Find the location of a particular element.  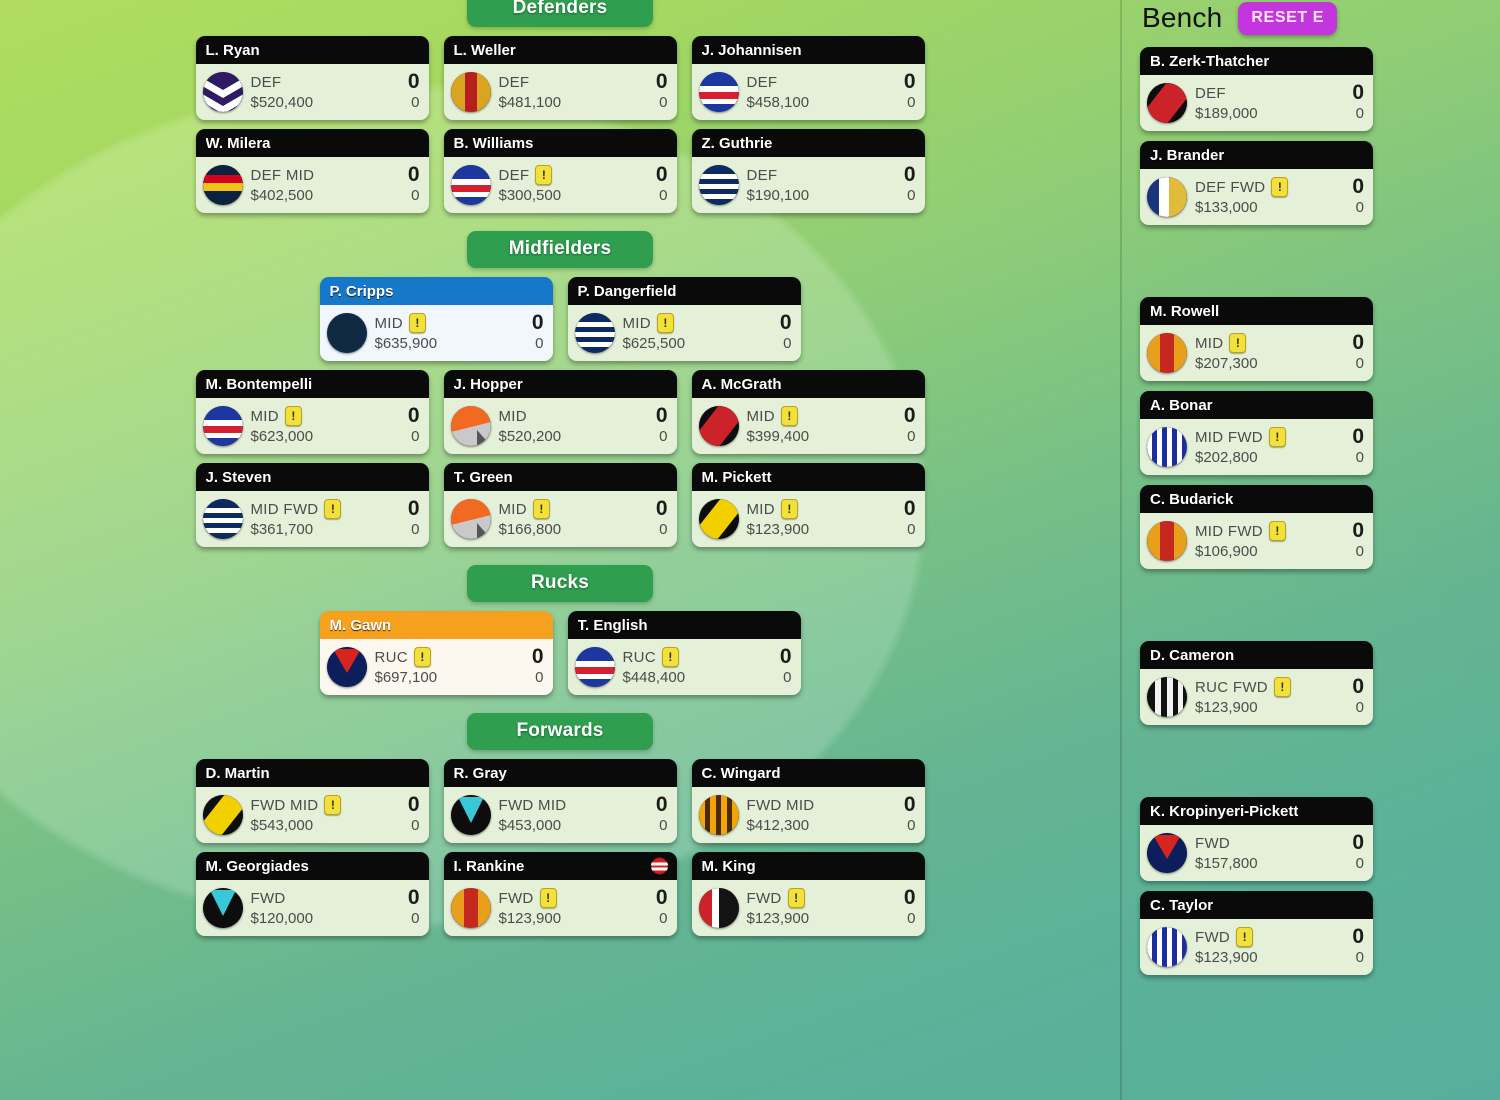

player-card-header: W. Milera is located at coordinates (312, 143).